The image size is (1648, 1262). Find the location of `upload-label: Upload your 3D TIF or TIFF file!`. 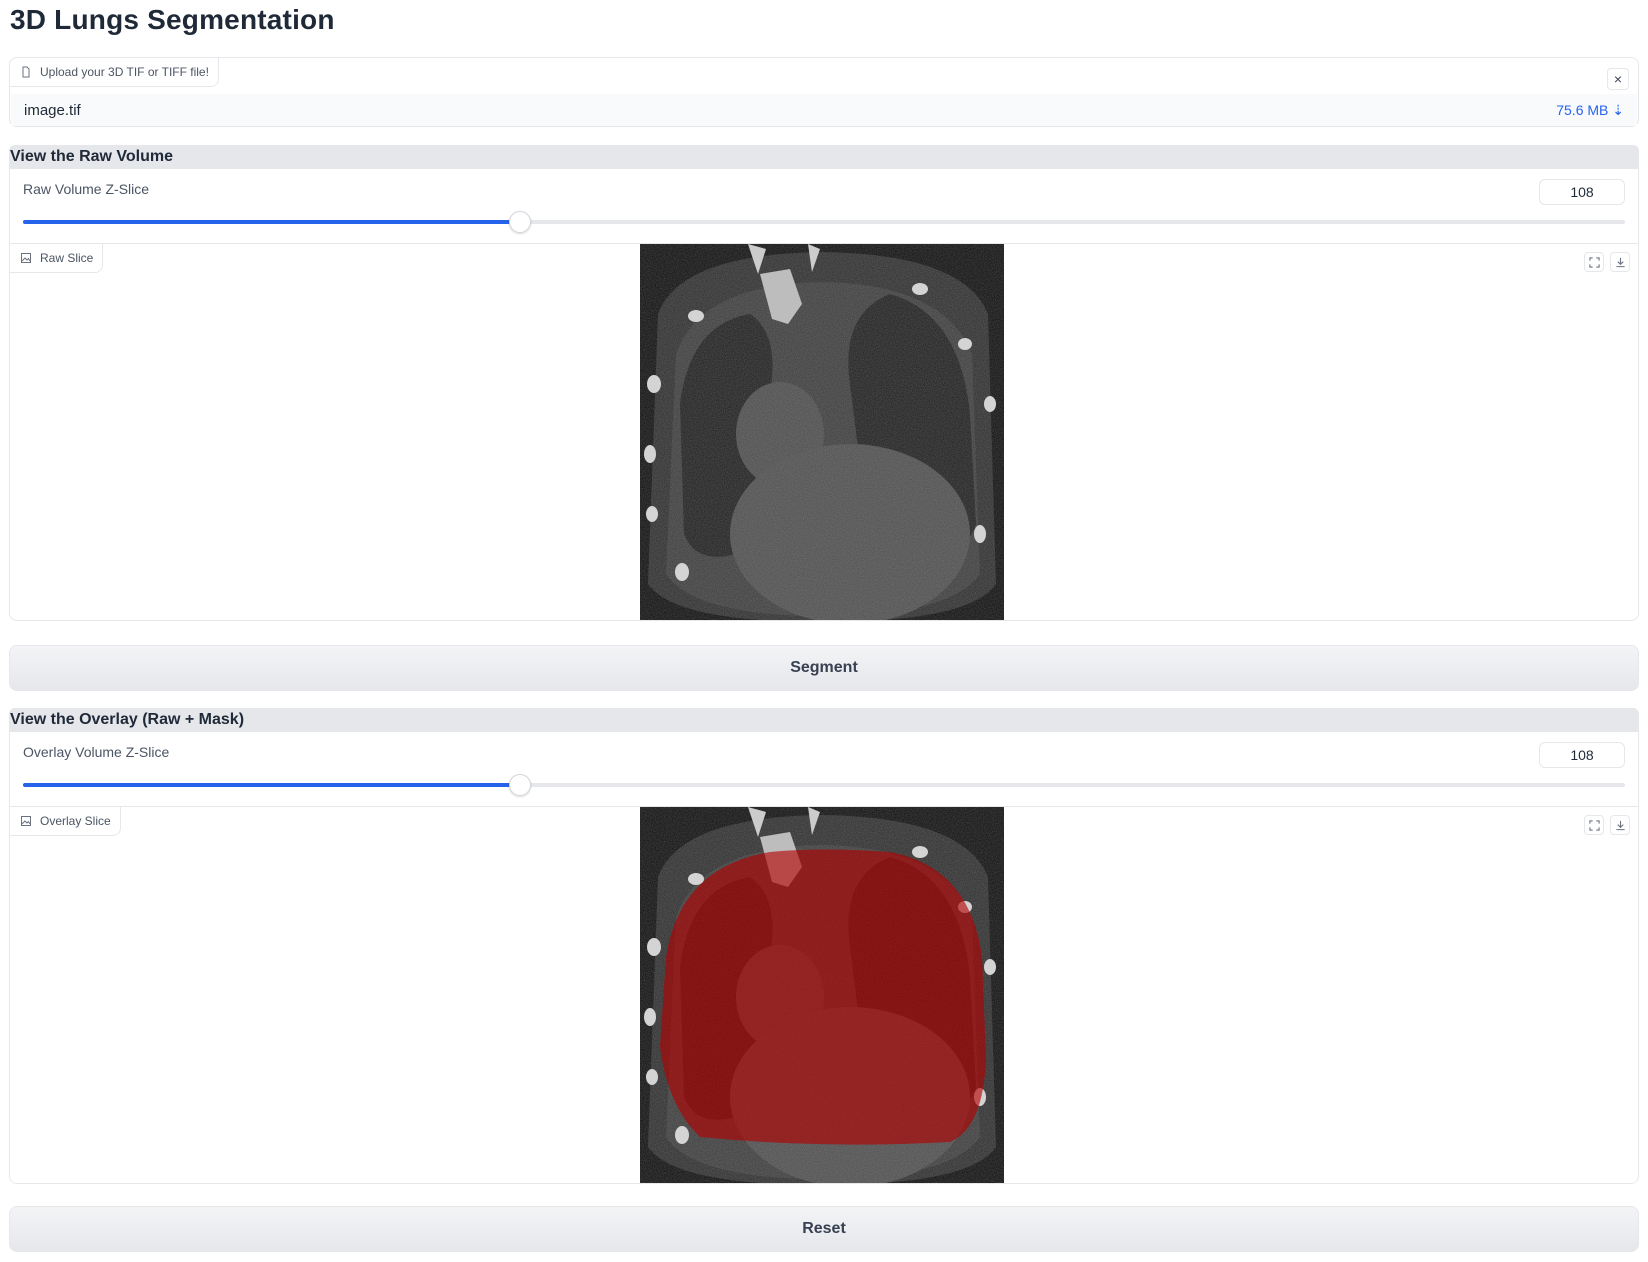

upload-label: Upload your 3D TIF or TIFF file! is located at coordinates (124, 72).